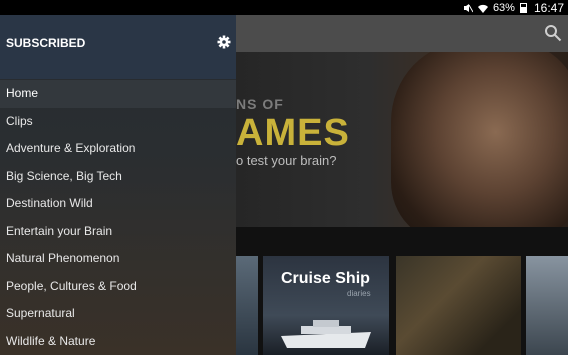  I want to click on battery-percent: 63%, so click(503, 7).